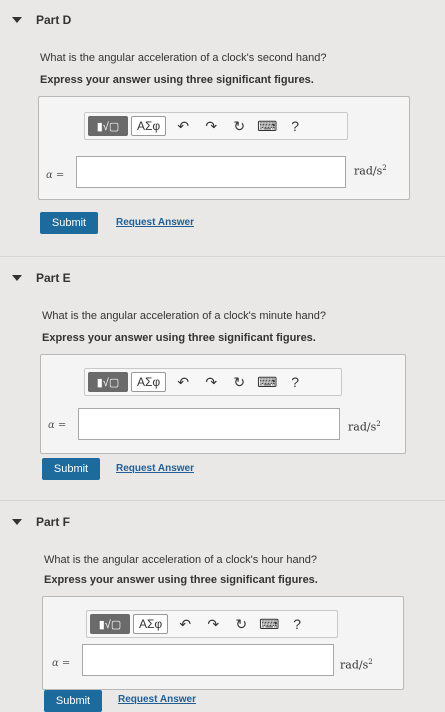 The width and height of the screenshot is (445, 712). What do you see at coordinates (53, 522) in the screenshot?
I see `part-title: Part F` at bounding box center [53, 522].